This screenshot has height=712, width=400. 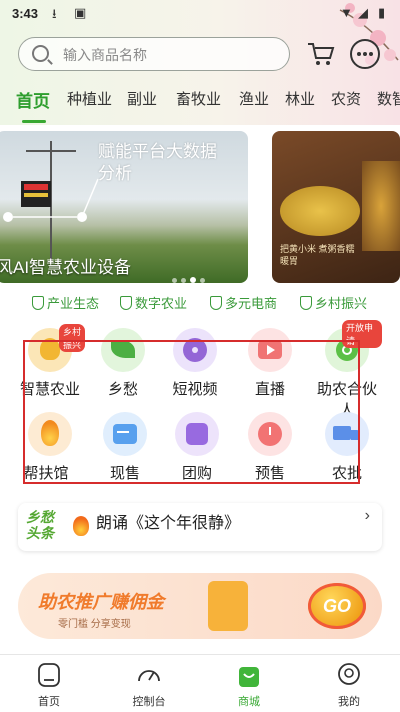 What do you see at coordinates (349, 674) in the screenshot?
I see `profile-icon` at bounding box center [349, 674].